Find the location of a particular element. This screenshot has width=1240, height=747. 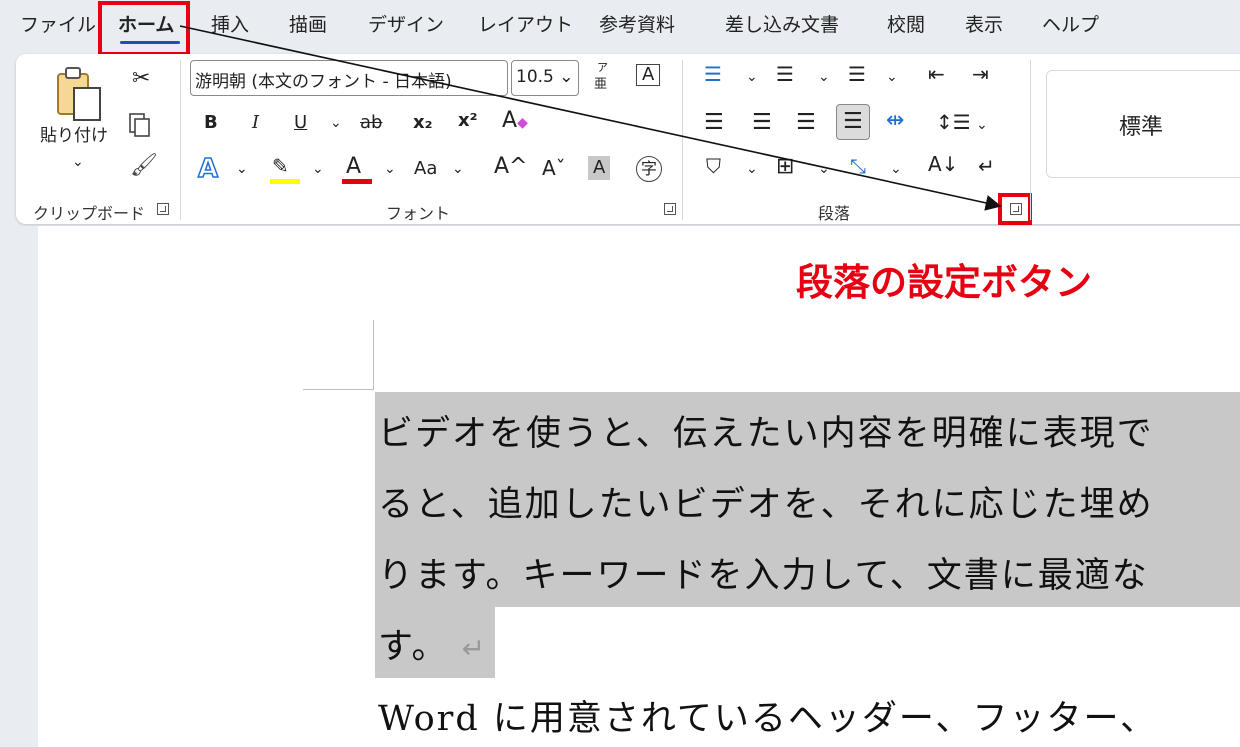

paste-label: 貼り付け is located at coordinates (74, 136).